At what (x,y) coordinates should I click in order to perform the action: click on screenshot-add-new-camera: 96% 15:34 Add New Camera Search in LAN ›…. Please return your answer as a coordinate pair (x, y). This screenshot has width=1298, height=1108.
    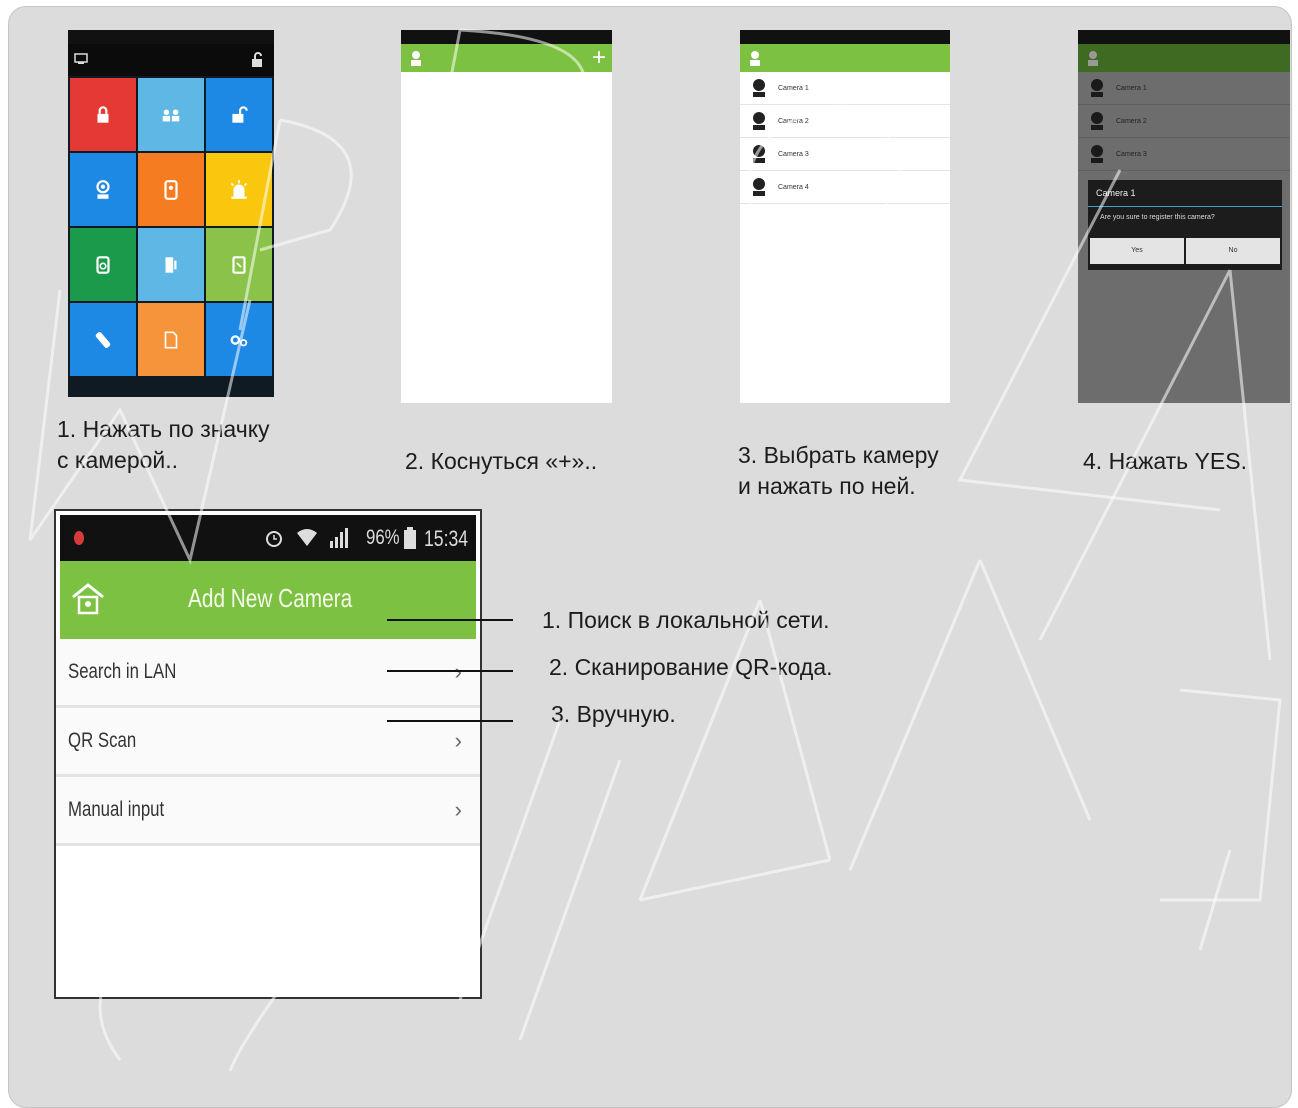
    Looking at the image, I should click on (268, 754).